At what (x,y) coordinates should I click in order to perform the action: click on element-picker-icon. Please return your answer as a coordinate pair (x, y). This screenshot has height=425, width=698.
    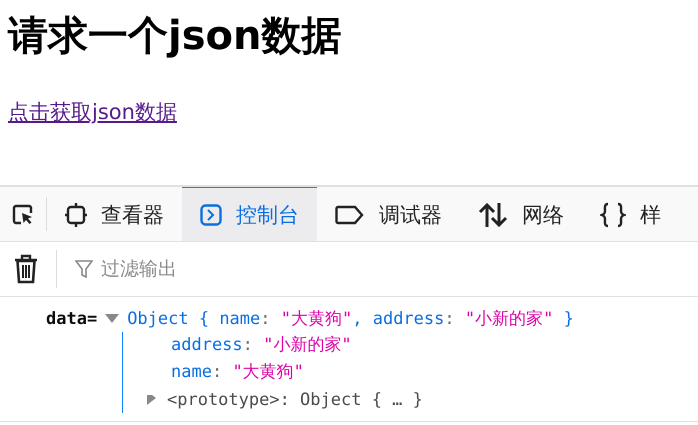
    Looking at the image, I should click on (23, 215).